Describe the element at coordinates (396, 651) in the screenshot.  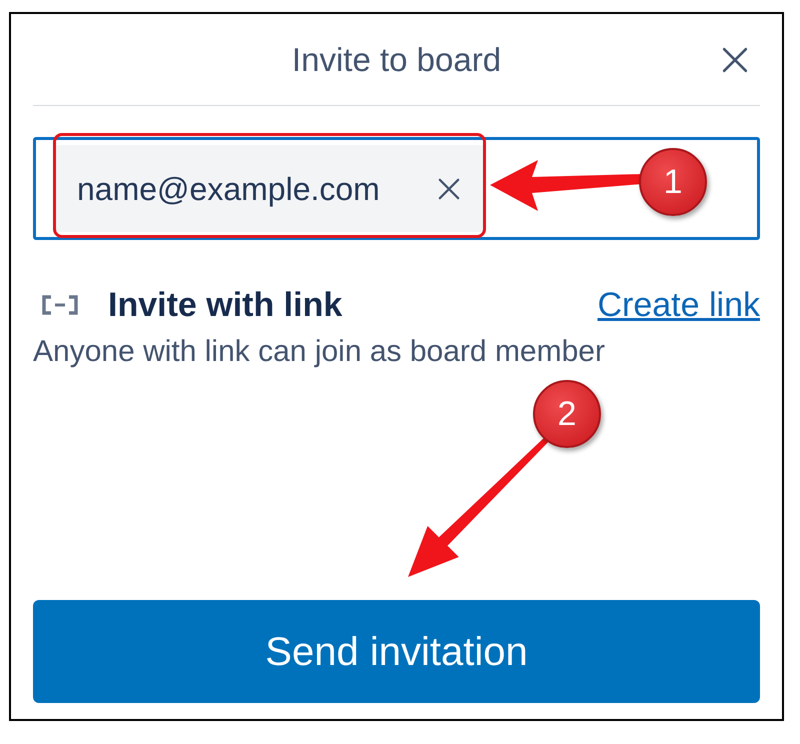
I see `send-invitation-button: Send invitation` at that location.